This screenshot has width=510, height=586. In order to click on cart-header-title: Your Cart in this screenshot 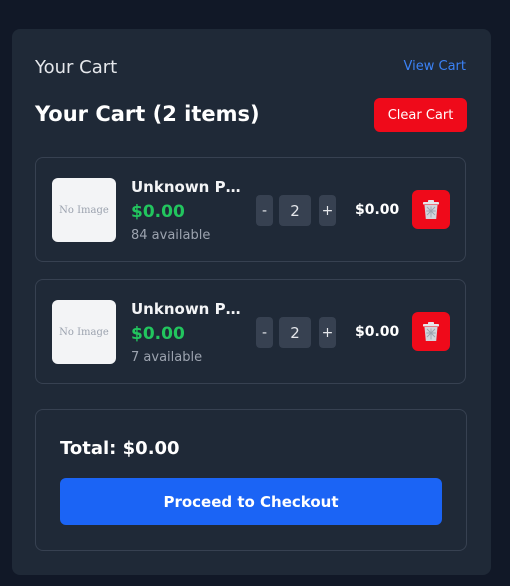, I will do `click(76, 67)`.